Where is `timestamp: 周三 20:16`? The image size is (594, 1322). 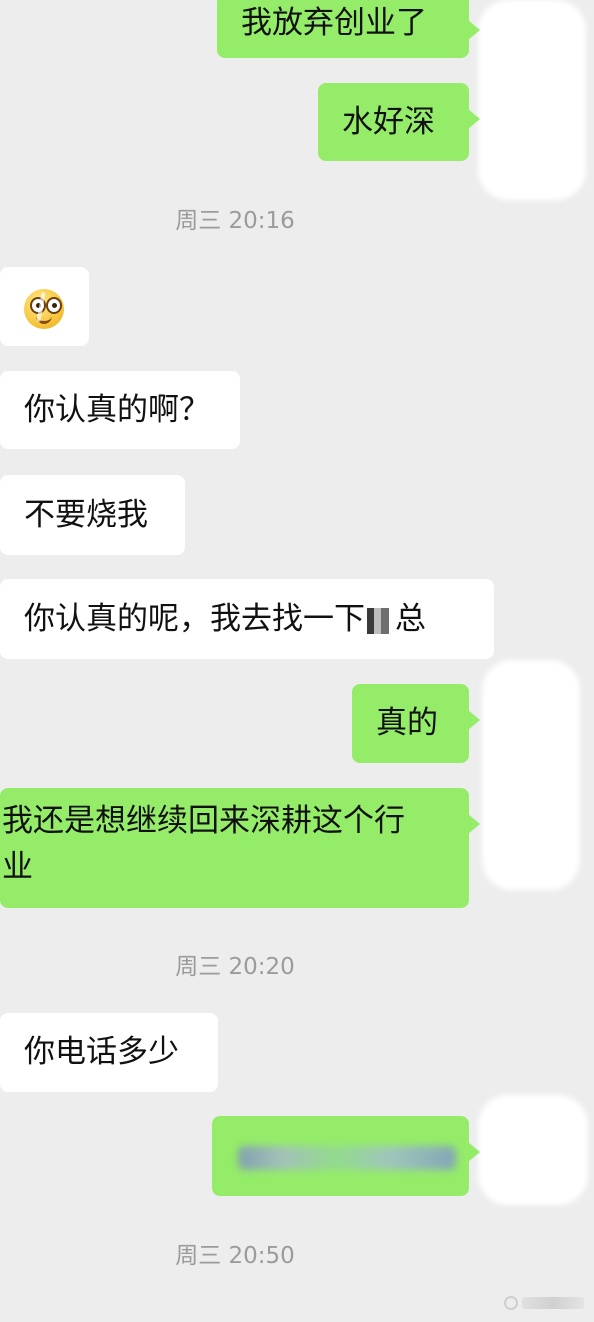
timestamp: 周三 20:16 is located at coordinates (235, 221).